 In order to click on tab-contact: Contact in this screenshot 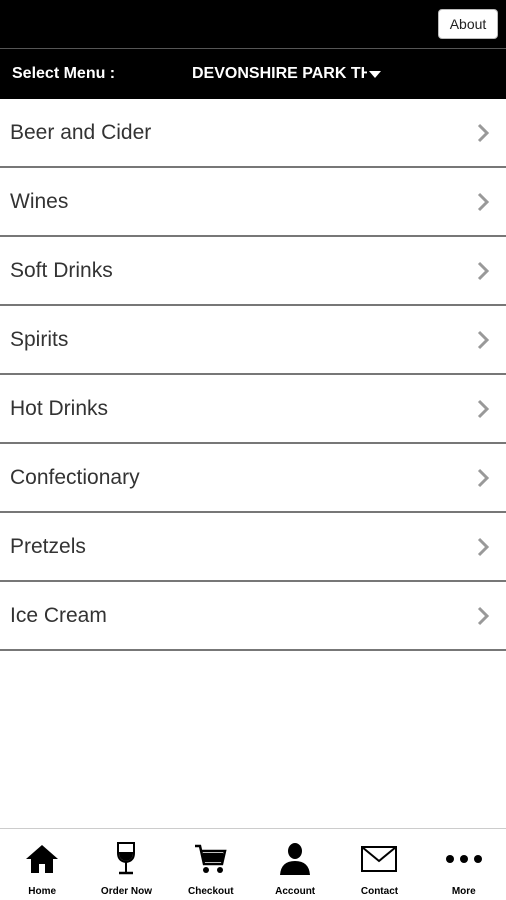, I will do `click(379, 864)`.